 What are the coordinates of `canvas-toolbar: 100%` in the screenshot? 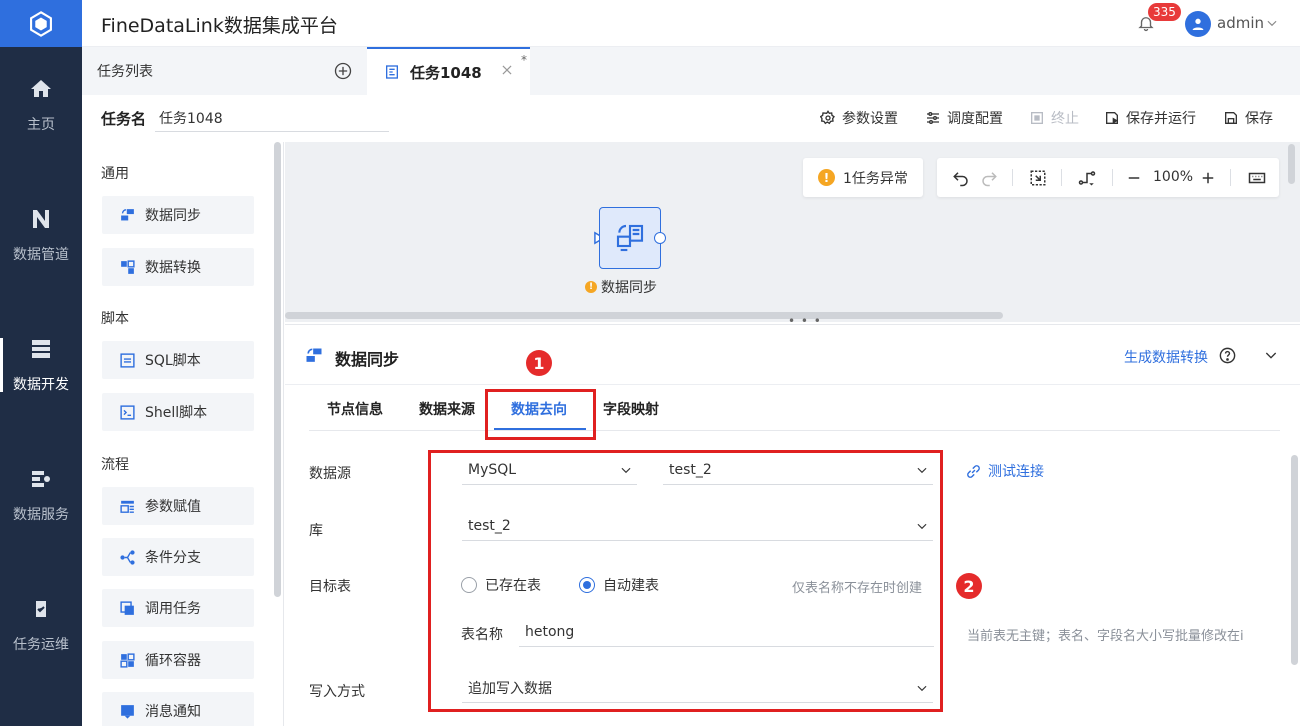 It's located at (1108, 177).